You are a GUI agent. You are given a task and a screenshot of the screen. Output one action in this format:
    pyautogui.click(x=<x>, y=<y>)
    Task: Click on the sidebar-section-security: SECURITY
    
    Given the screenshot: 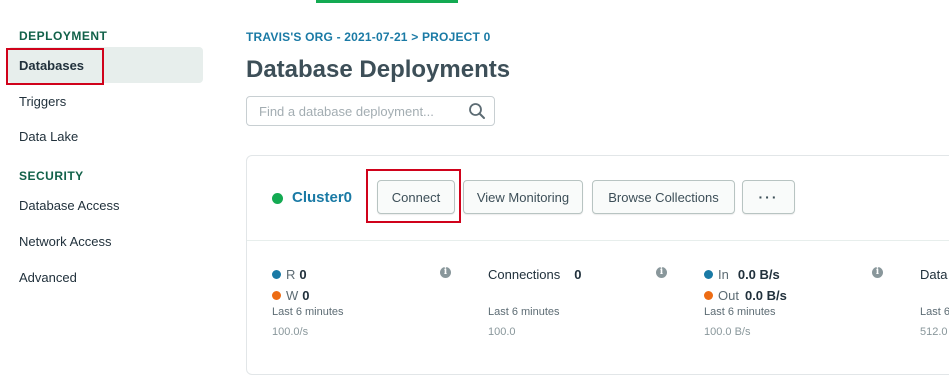 What is the action you would take?
    pyautogui.click(x=51, y=176)
    